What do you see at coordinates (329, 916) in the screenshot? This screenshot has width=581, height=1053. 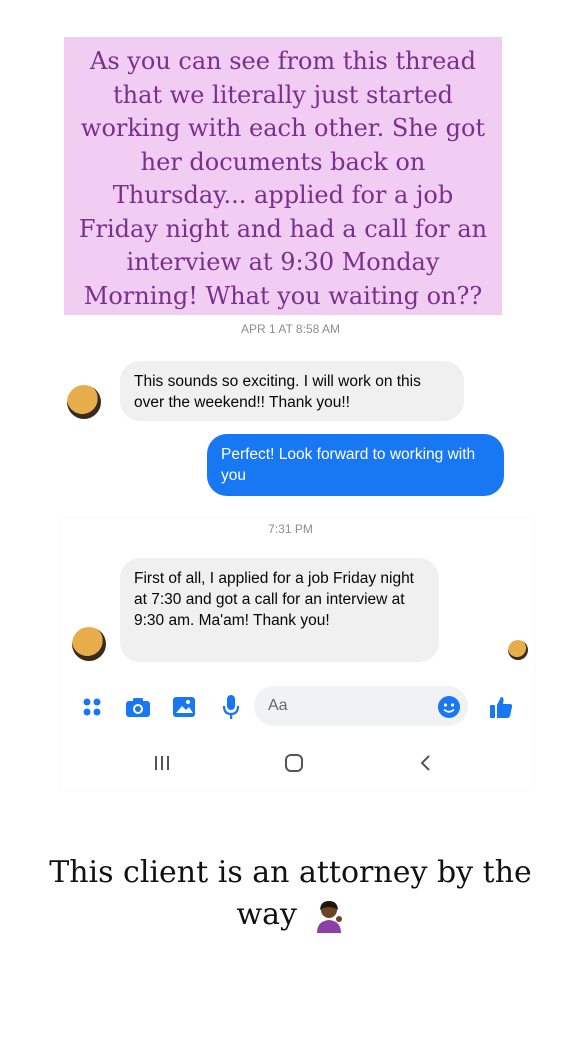 I see `person-tipping-hand-icon` at bounding box center [329, 916].